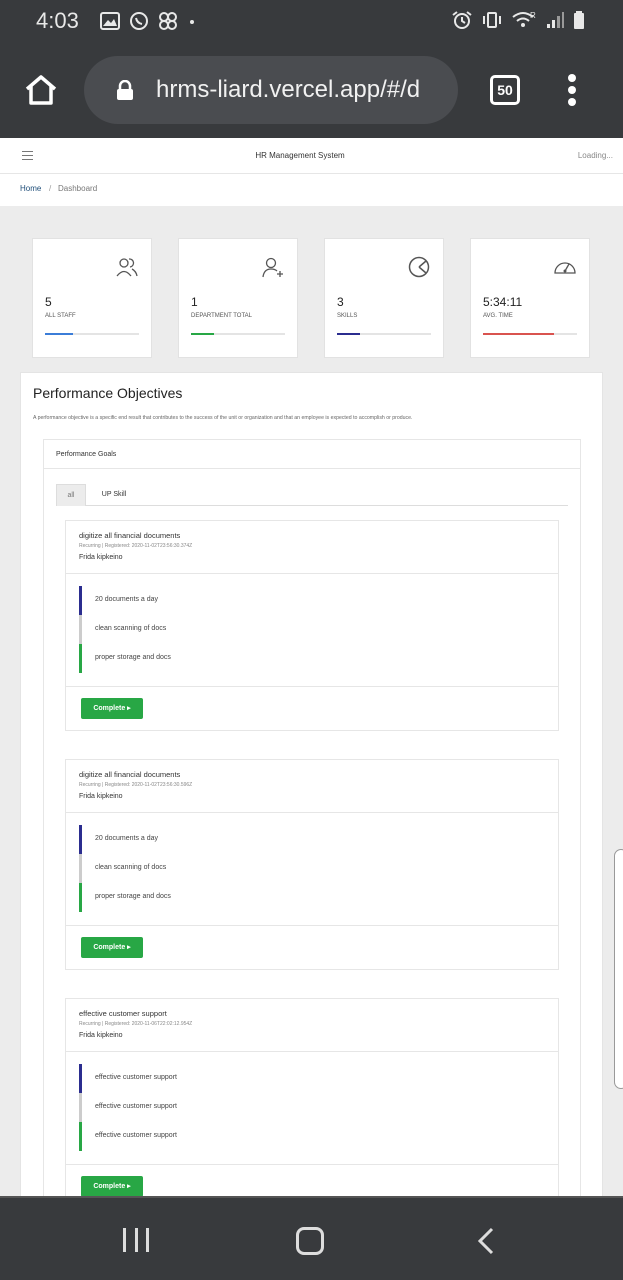  What do you see at coordinates (48, 302) in the screenshot?
I see `stat-value: 5` at bounding box center [48, 302].